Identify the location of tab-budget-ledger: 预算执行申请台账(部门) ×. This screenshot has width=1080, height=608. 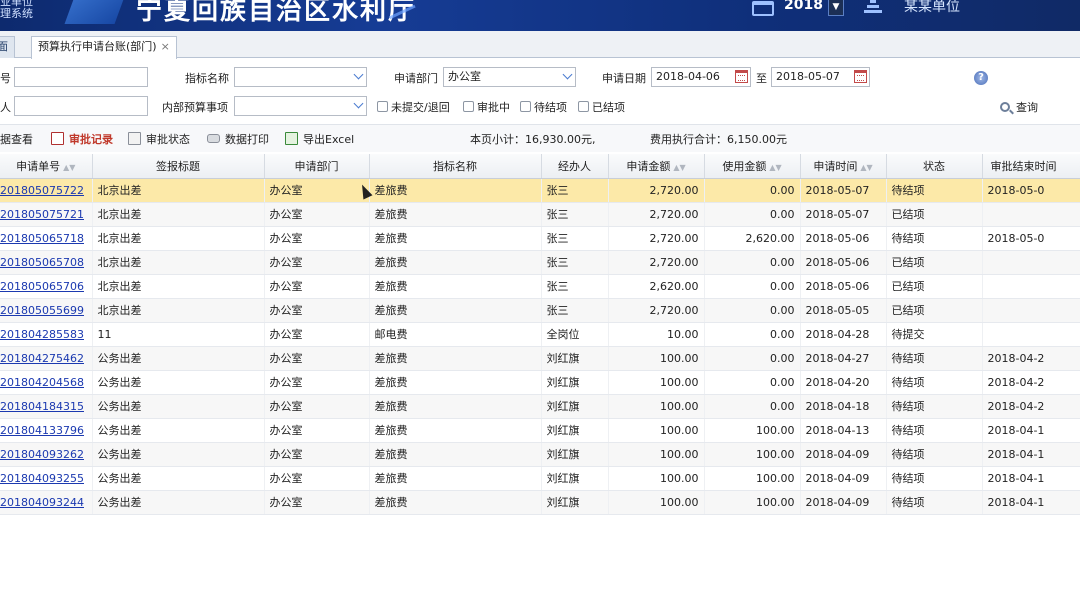
(104, 47).